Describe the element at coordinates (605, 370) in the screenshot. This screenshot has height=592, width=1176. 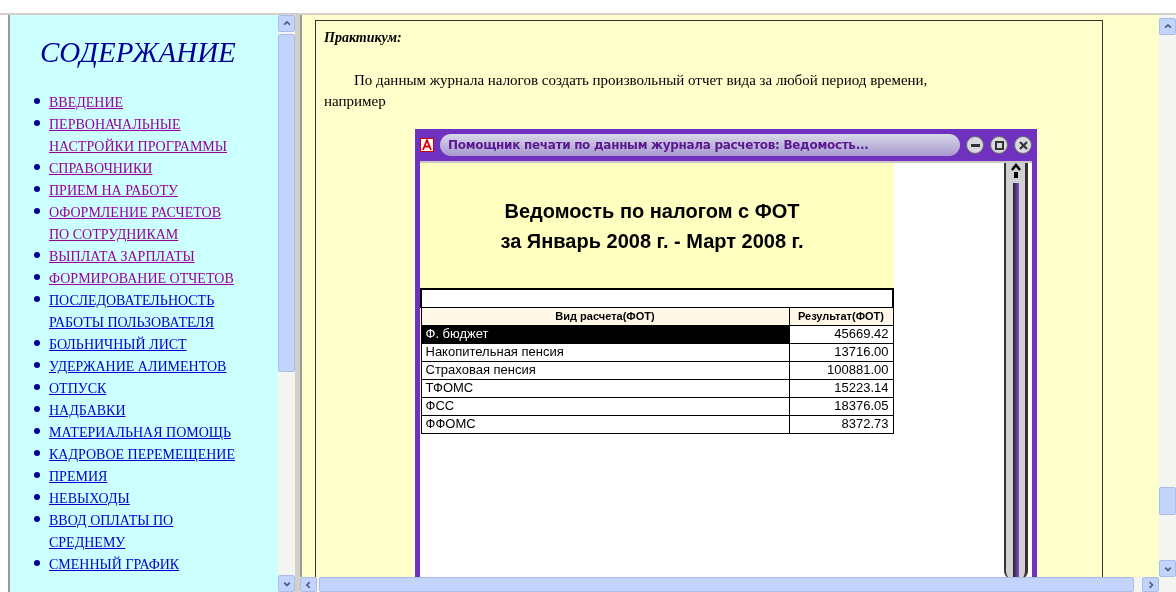
I see `table-cell: Страховая пенсия` at that location.